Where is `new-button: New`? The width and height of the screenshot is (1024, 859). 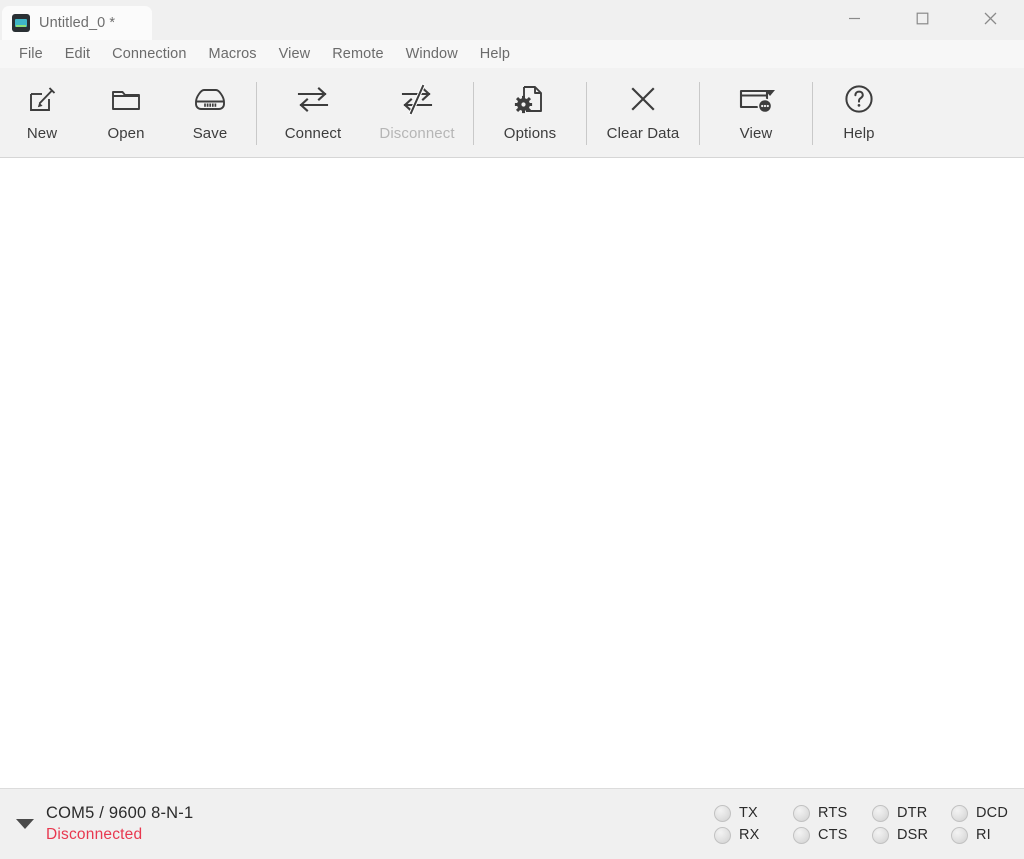
new-button: New is located at coordinates (42, 114).